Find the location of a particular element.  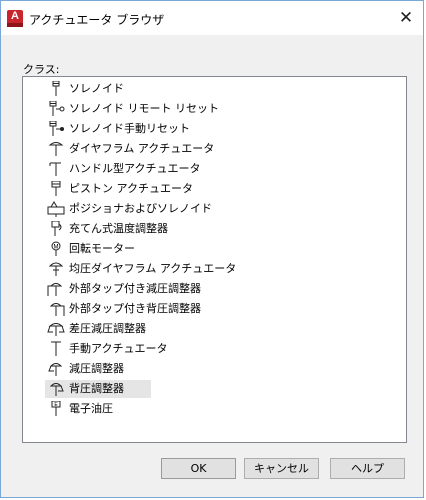

list-item-label: 背圧調整器 is located at coordinates (96, 388).